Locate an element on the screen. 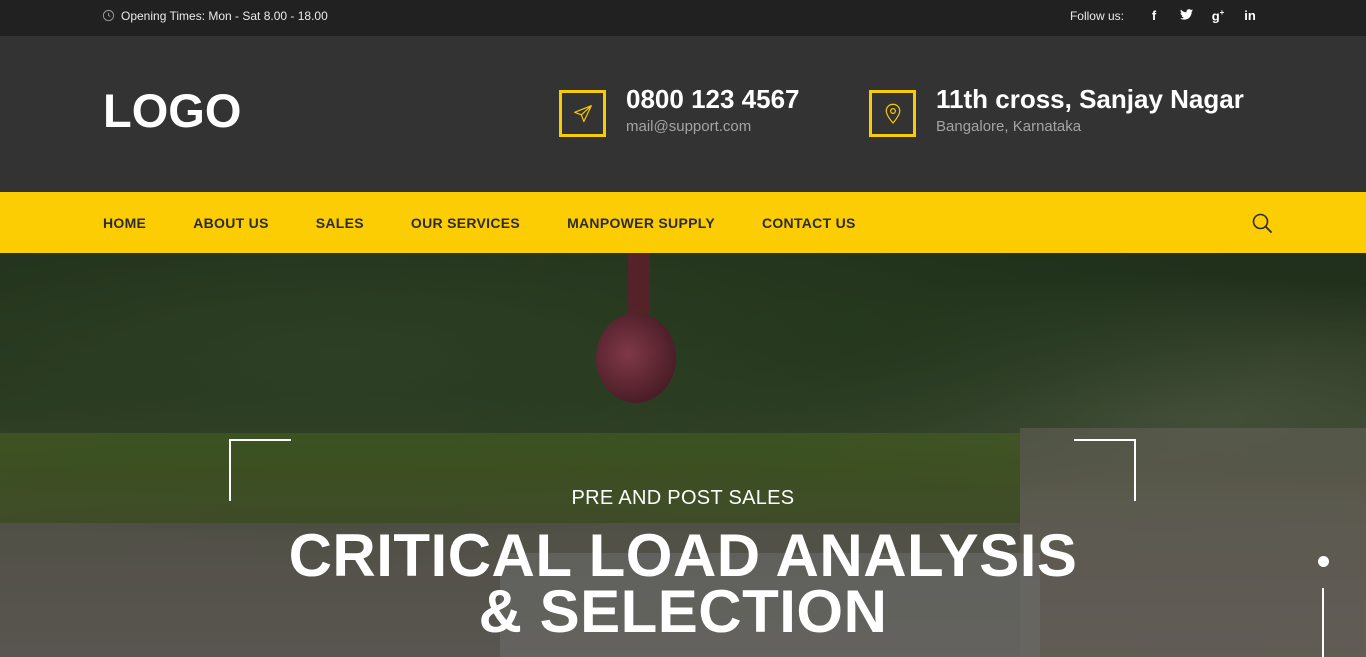  nav-our-services: OUR SERVICES is located at coordinates (465, 223).